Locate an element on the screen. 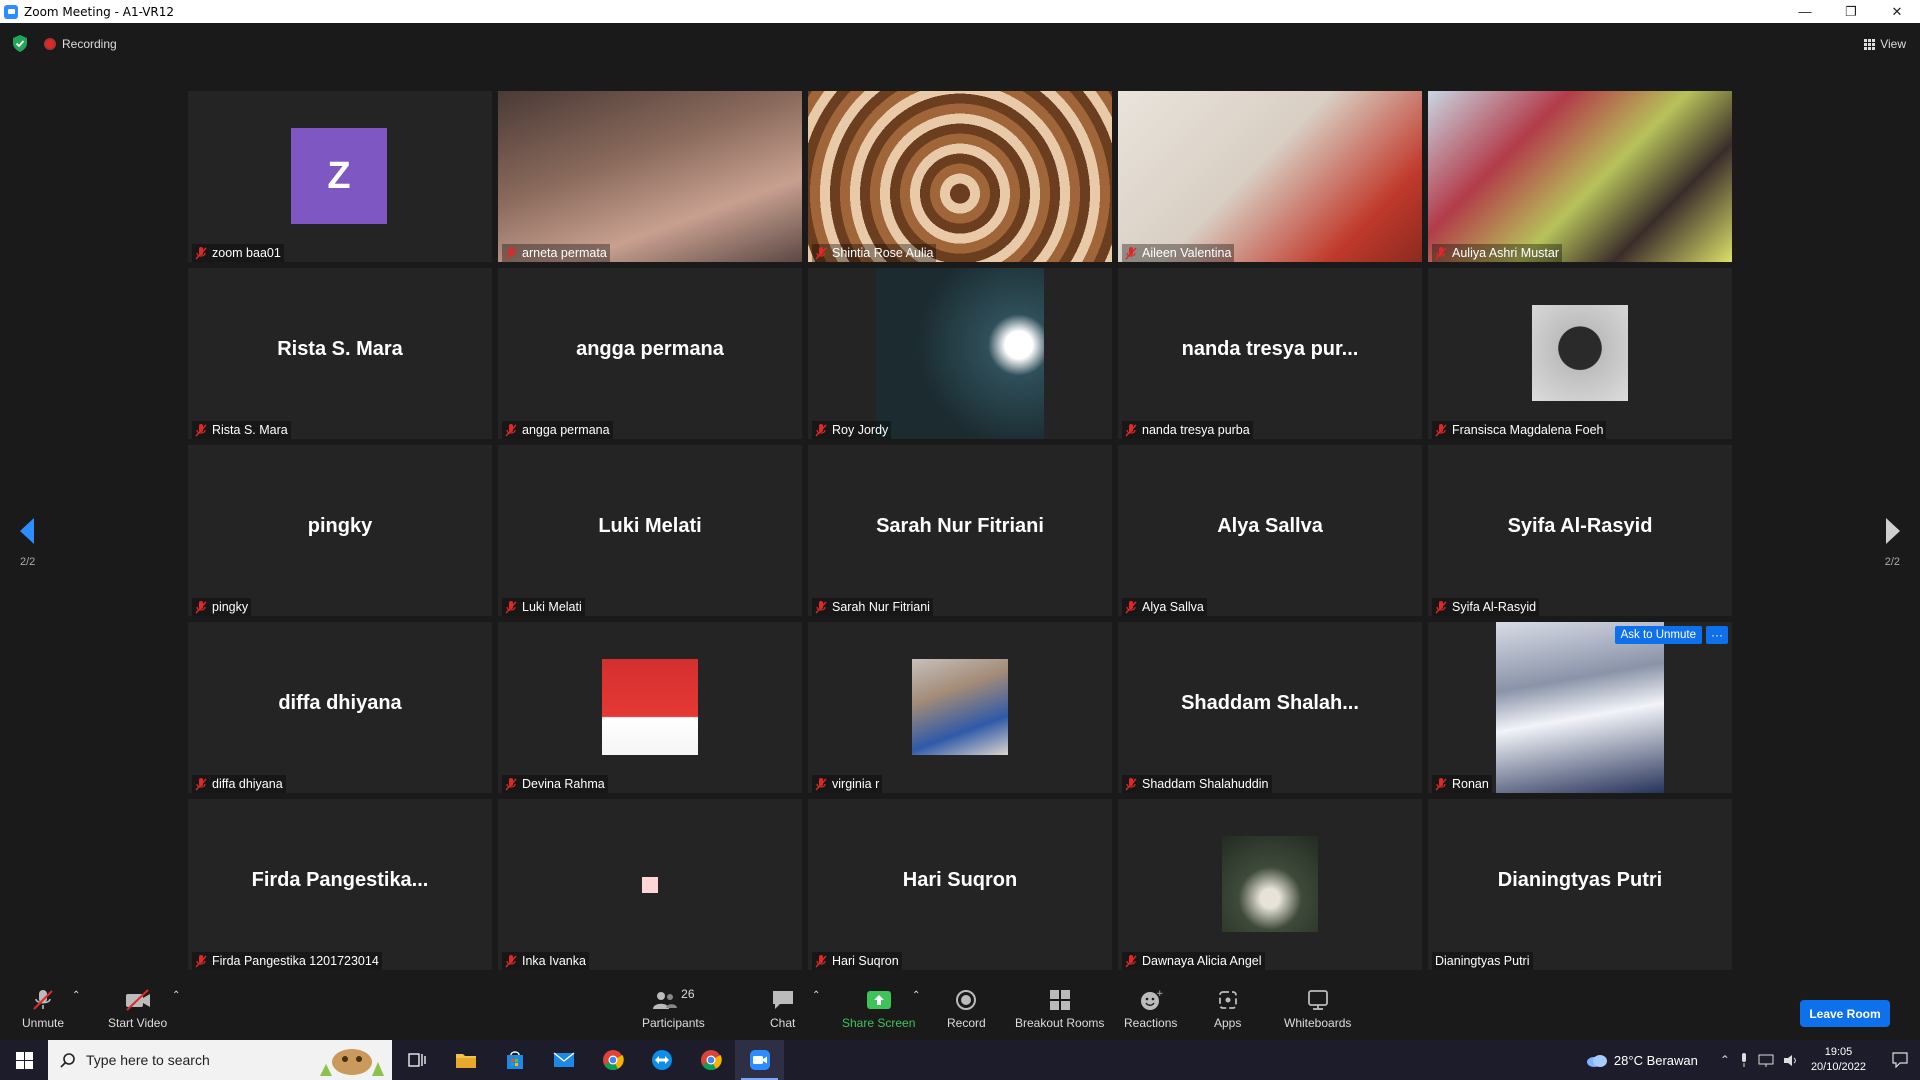  participant-tile: Devina Rahma is located at coordinates (650, 707).